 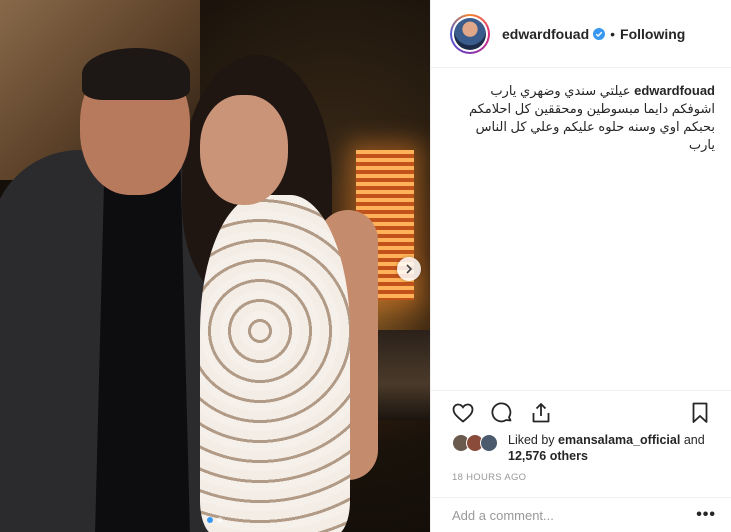 What do you see at coordinates (581, 412) in the screenshot?
I see `action-bar` at bounding box center [581, 412].